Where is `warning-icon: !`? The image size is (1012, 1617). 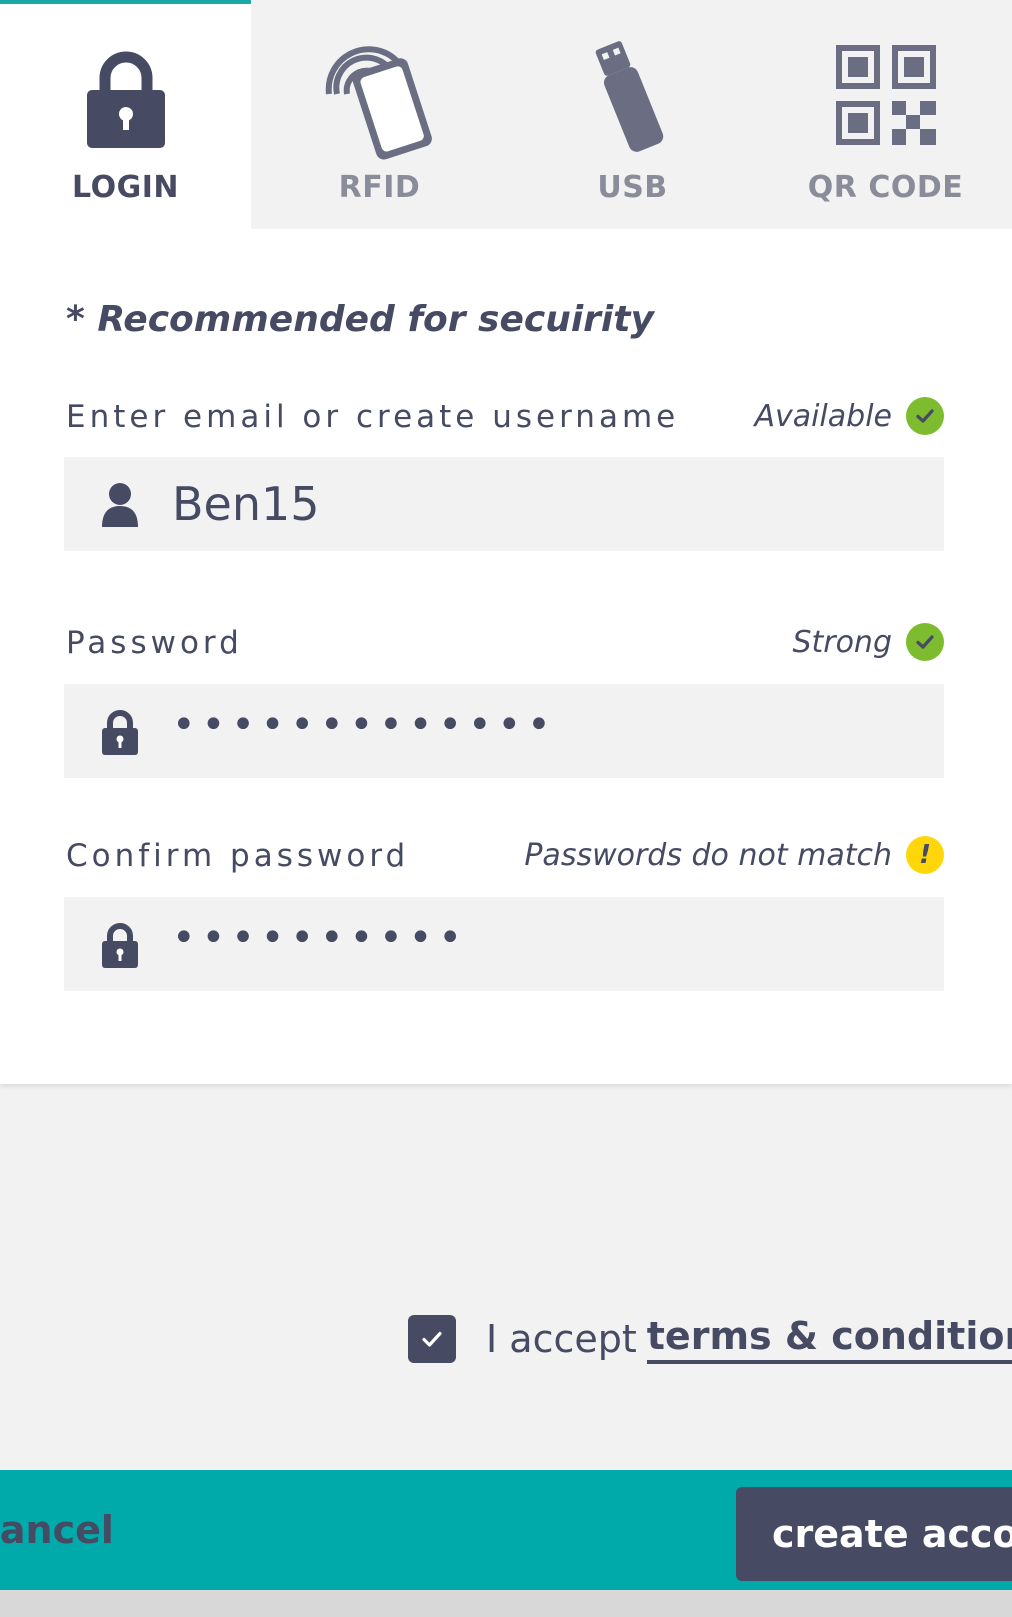
warning-icon: ! is located at coordinates (925, 855).